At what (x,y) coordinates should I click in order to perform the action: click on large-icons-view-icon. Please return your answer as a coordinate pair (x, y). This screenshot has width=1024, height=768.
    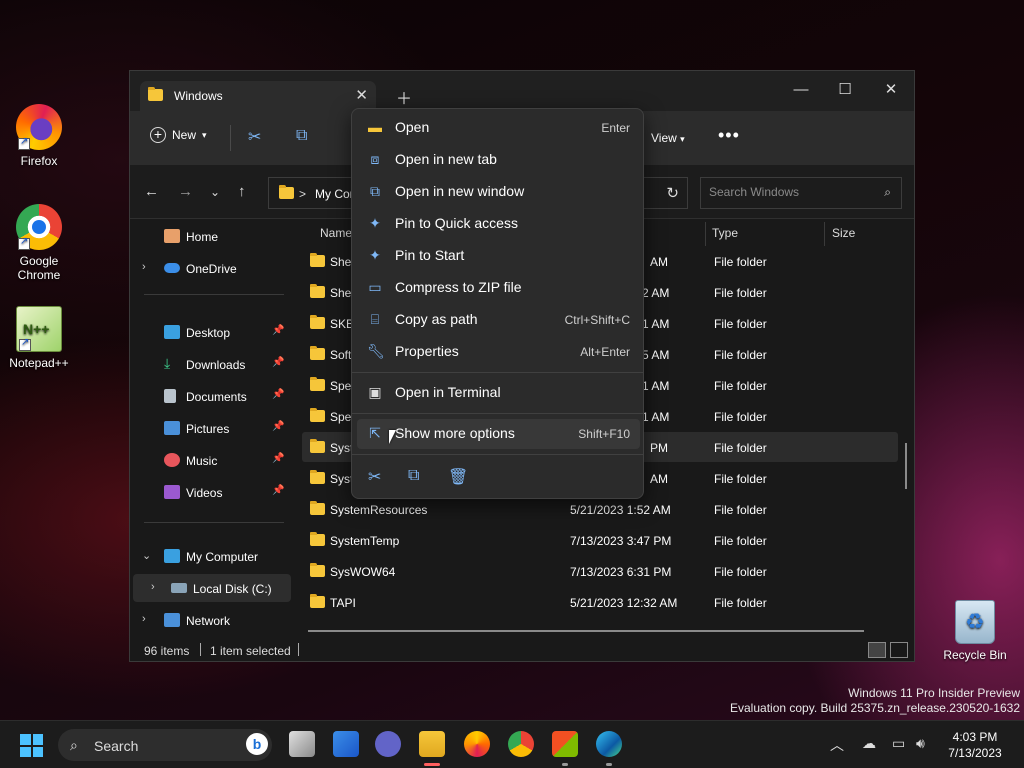
    Looking at the image, I should click on (899, 650).